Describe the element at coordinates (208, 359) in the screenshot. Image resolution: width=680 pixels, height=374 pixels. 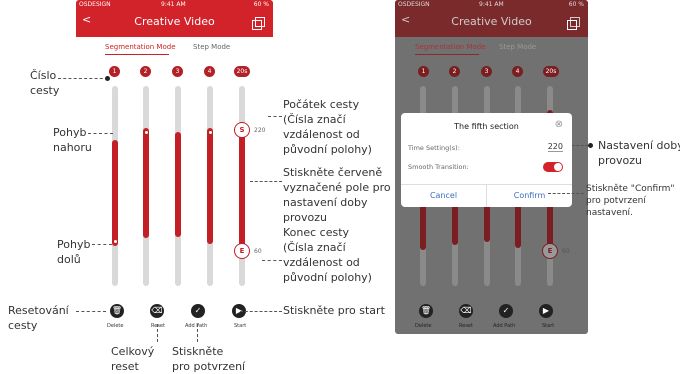
I see `annotation-potvrzeni: Stiskněte pro potvrzení` at that location.